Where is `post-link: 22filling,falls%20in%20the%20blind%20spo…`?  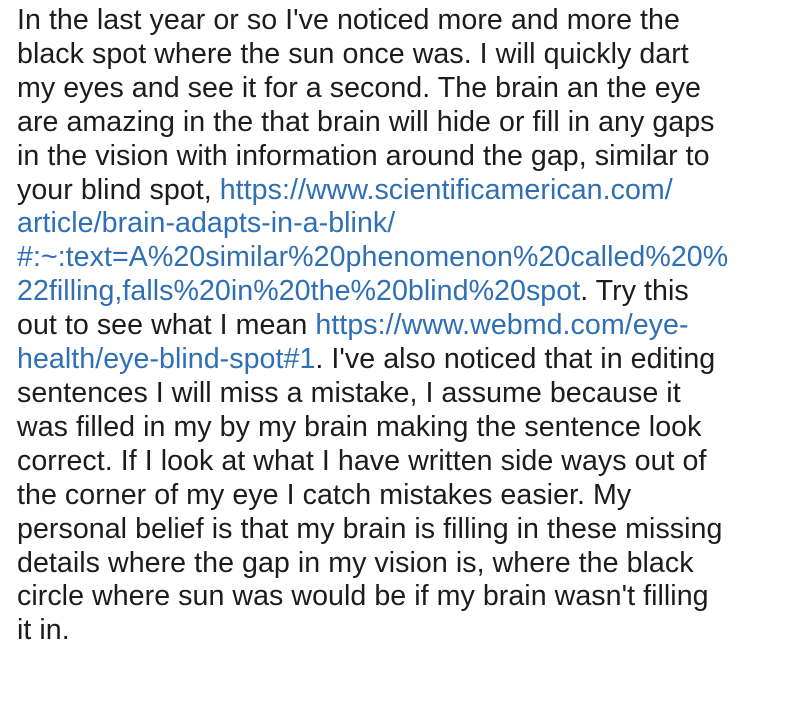 post-link: 22filling,falls%20in%20the%20blind%20spo… is located at coordinates (298, 291).